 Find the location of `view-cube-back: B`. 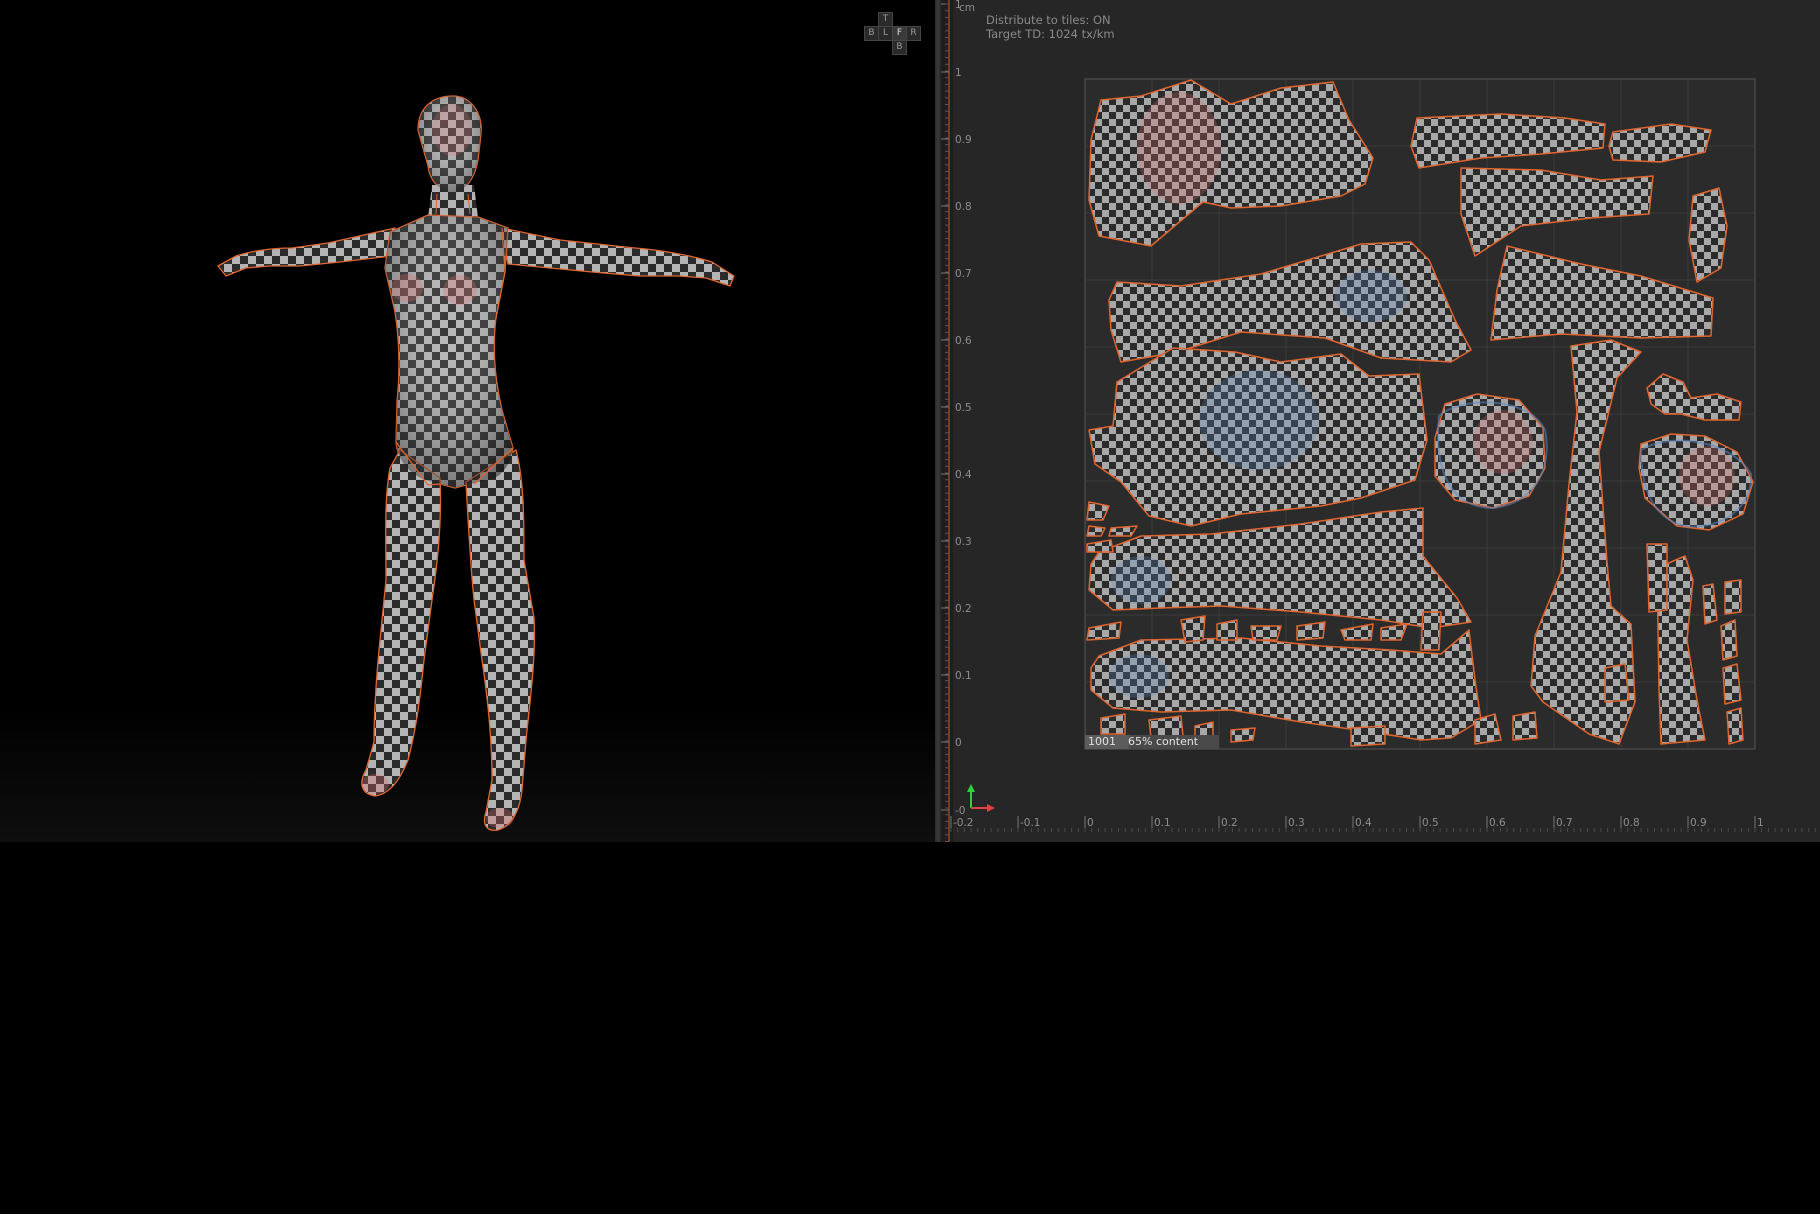

view-cube-back: B is located at coordinates (871, 33).